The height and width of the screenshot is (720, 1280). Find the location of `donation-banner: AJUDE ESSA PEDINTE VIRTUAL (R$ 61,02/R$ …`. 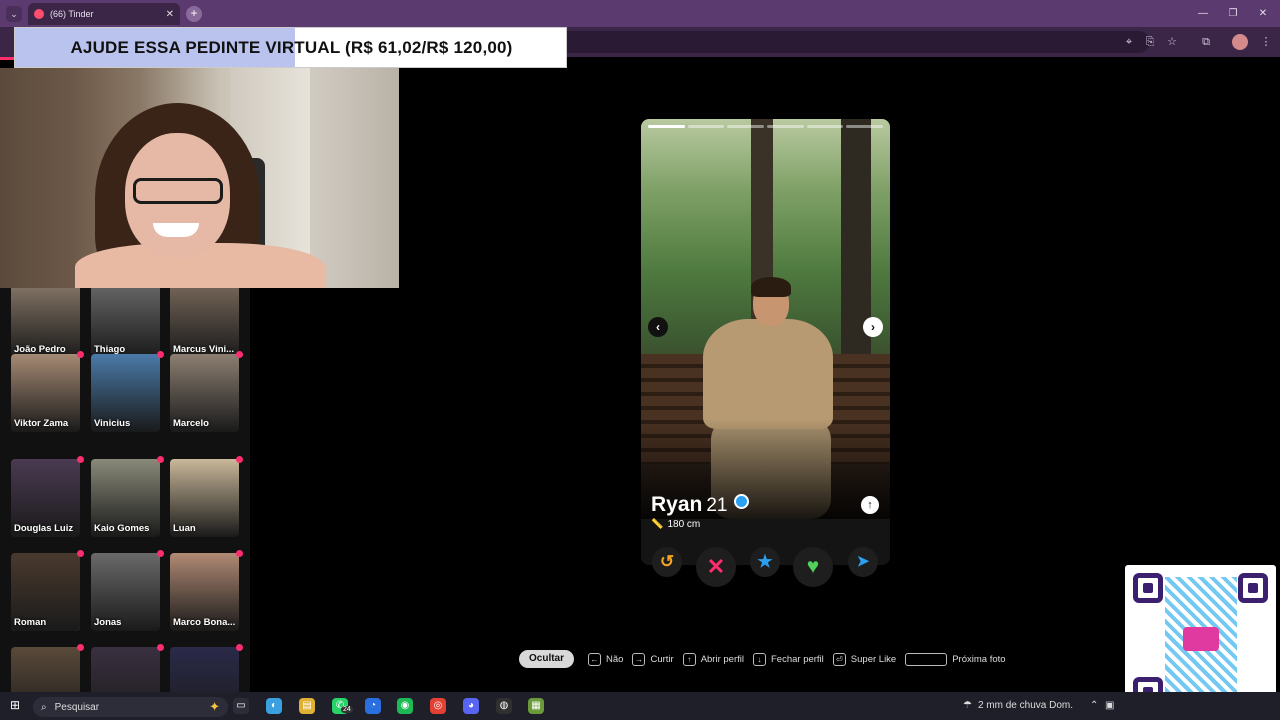

donation-banner: AJUDE ESSA PEDINTE VIRTUAL (R$ 61,02/R$ … is located at coordinates (290, 47).